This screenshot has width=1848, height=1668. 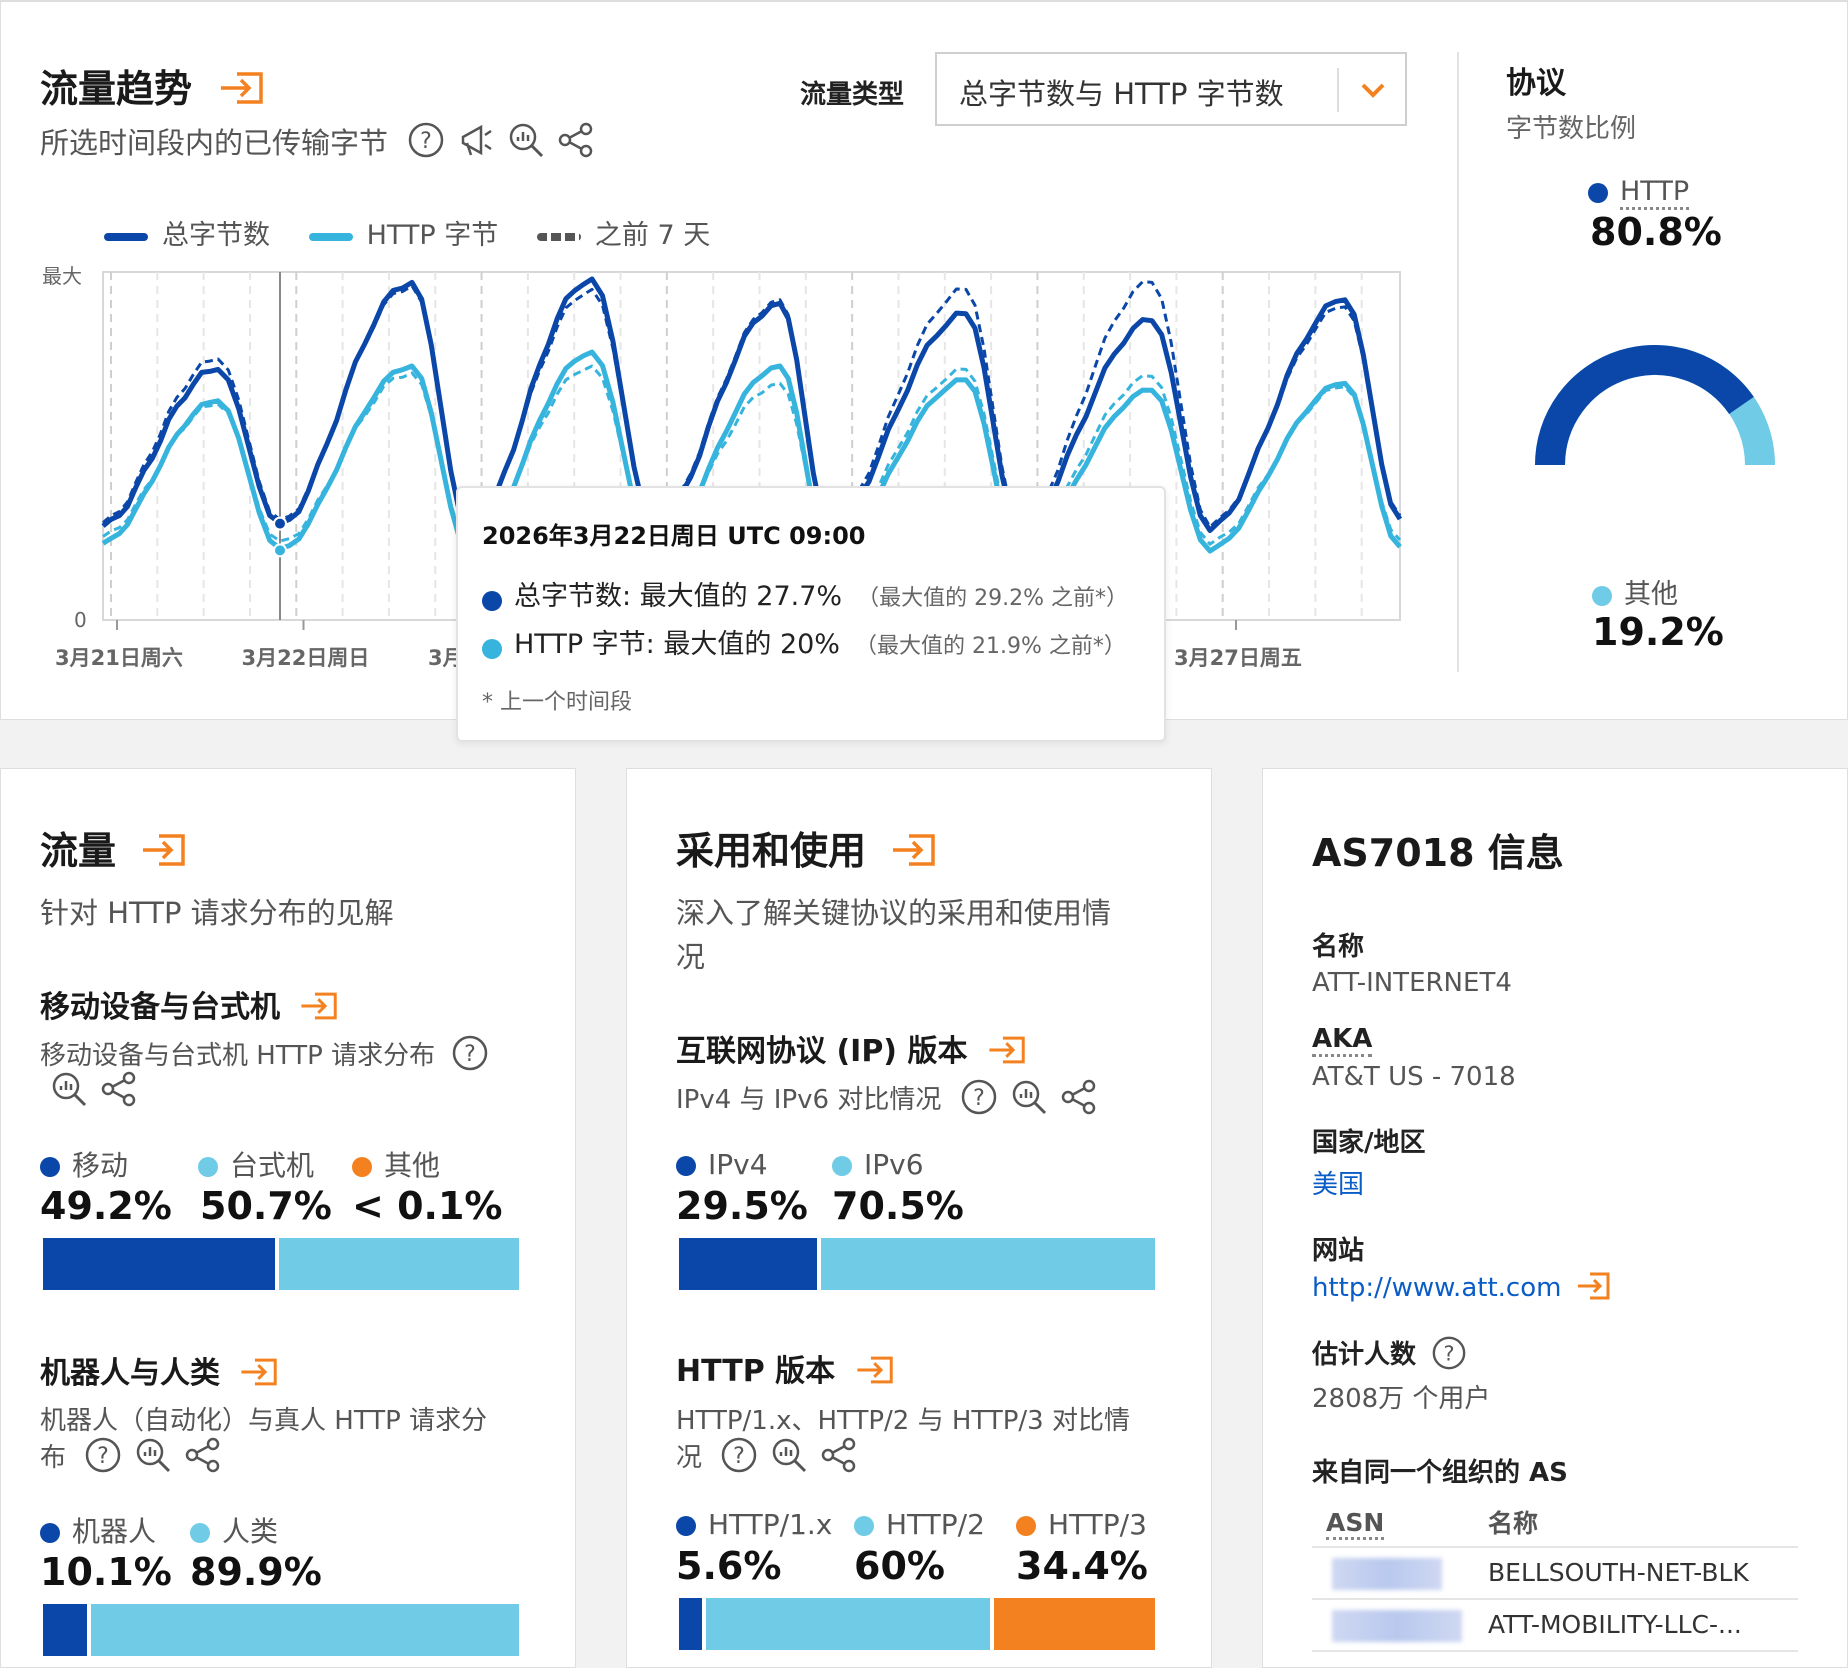 I want to click on tooltip-title: 2026年3月22日周日 UTC 09:00, so click(x=674, y=536).